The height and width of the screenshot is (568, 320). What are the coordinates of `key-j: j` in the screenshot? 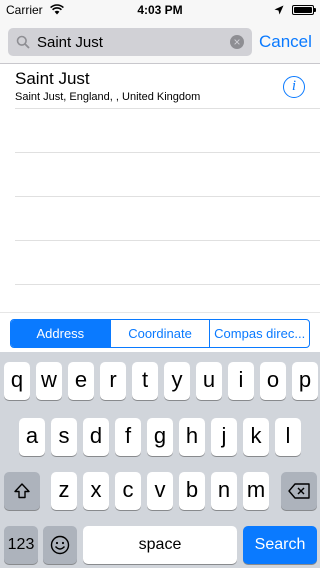 It's located at (224, 437).